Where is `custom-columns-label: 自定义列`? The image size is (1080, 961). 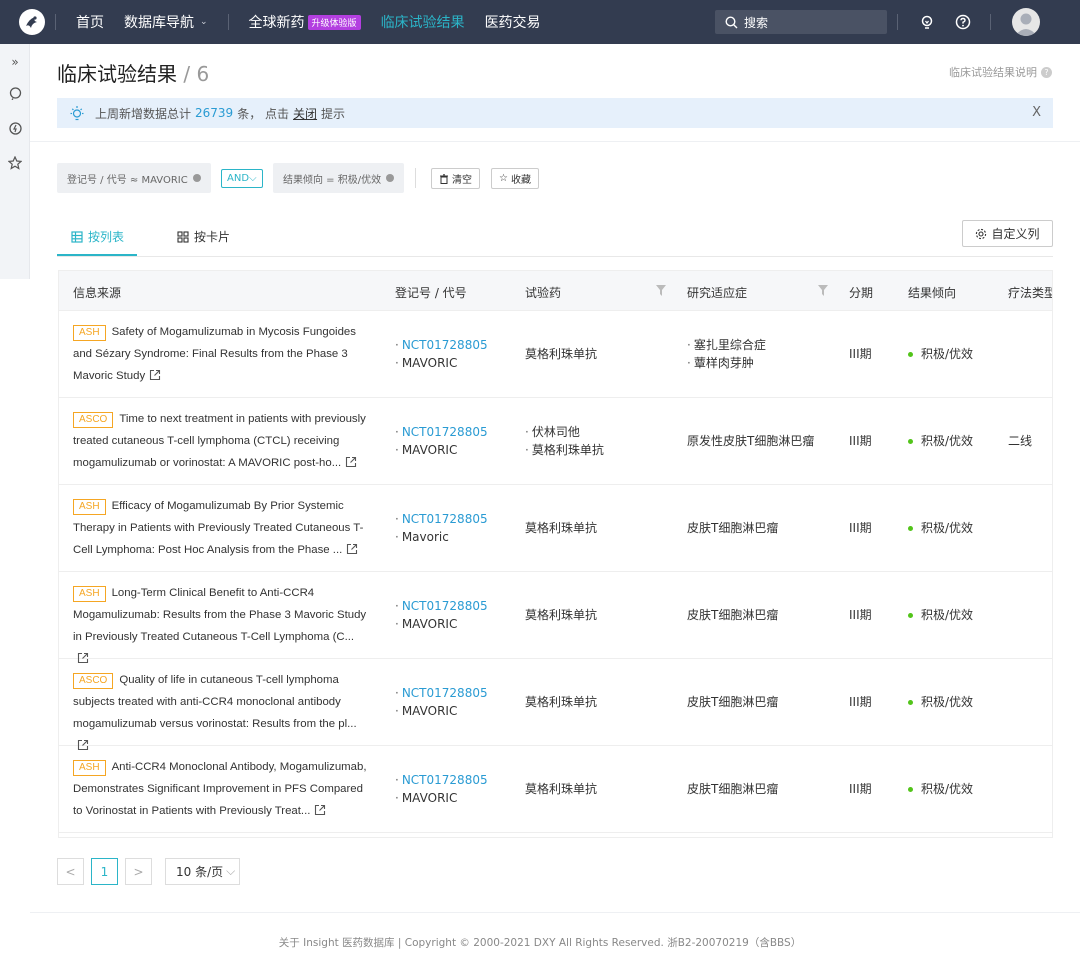 custom-columns-label: 自定义列 is located at coordinates (1015, 234).